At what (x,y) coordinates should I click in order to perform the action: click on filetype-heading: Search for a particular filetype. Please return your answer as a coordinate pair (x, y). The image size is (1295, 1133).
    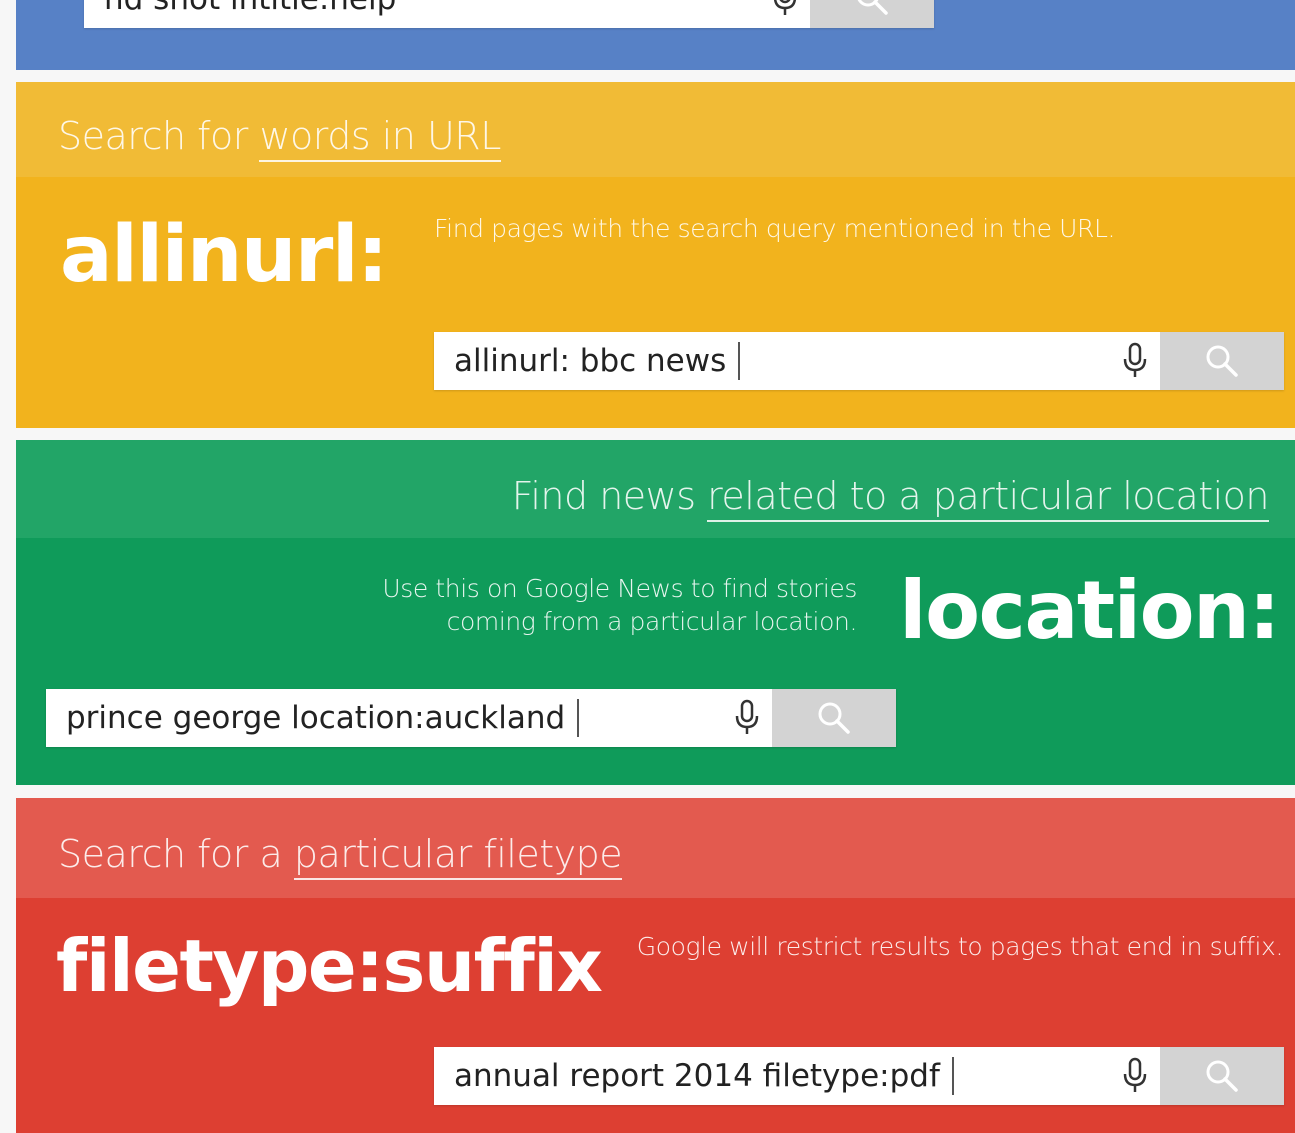
    Looking at the image, I should click on (340, 856).